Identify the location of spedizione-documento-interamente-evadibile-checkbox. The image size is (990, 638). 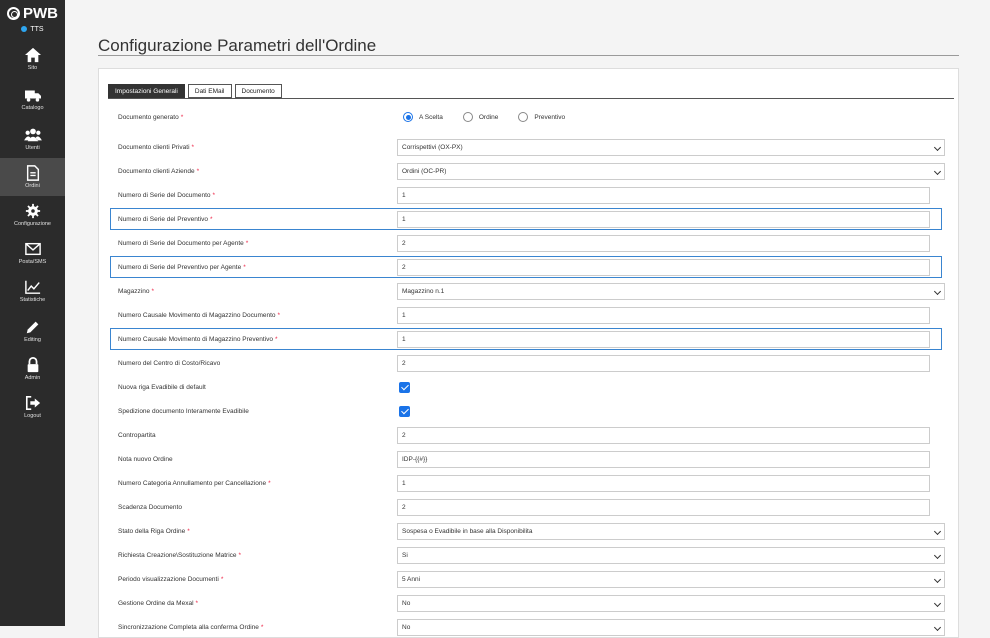
(404, 411).